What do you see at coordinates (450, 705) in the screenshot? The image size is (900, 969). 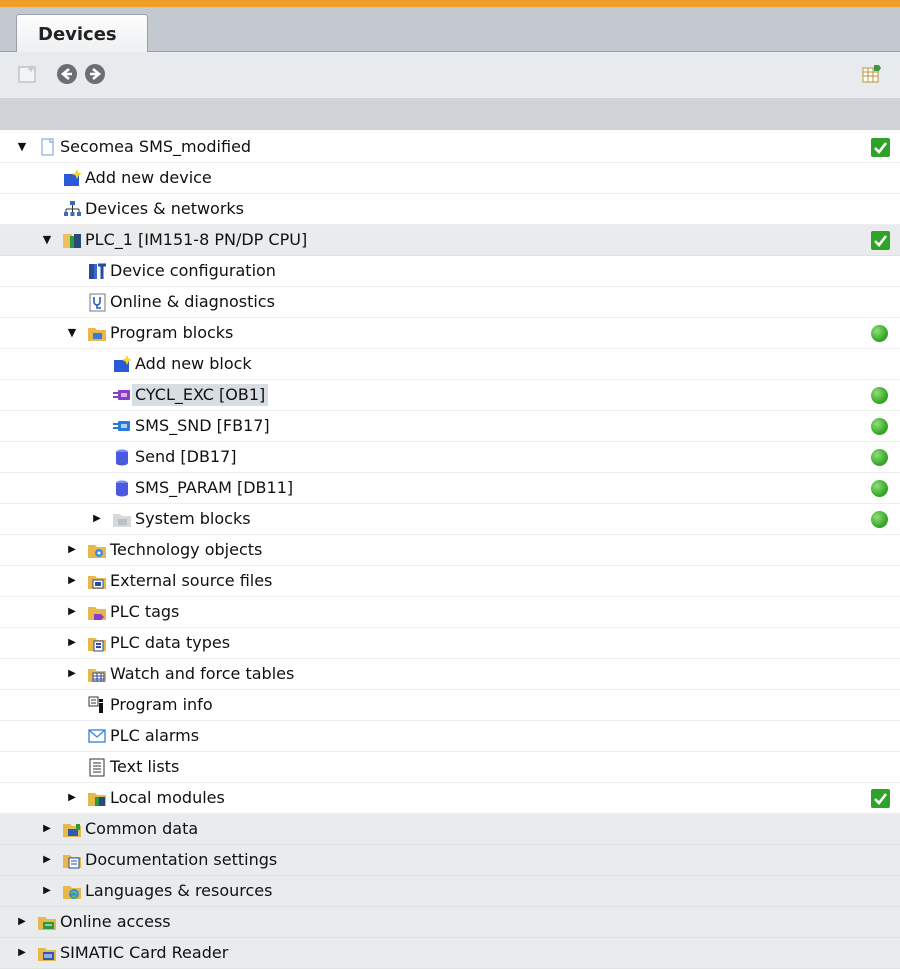 I see `tree-row: Program info` at bounding box center [450, 705].